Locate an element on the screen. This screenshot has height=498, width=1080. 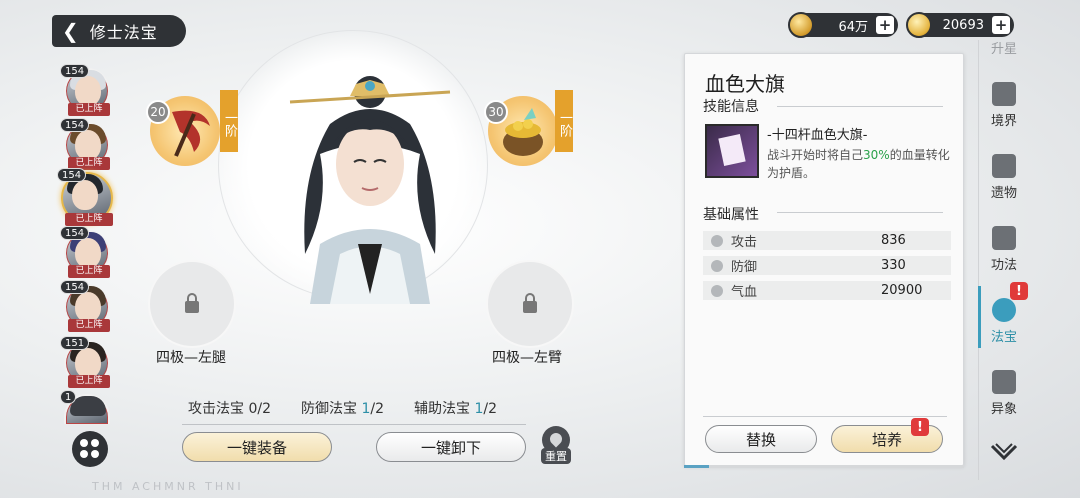
nav-label: 异象 is located at coordinates (1003, 409).